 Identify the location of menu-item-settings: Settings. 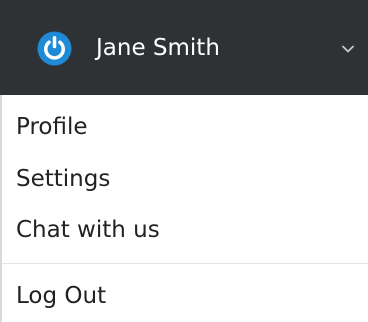
(63, 179).